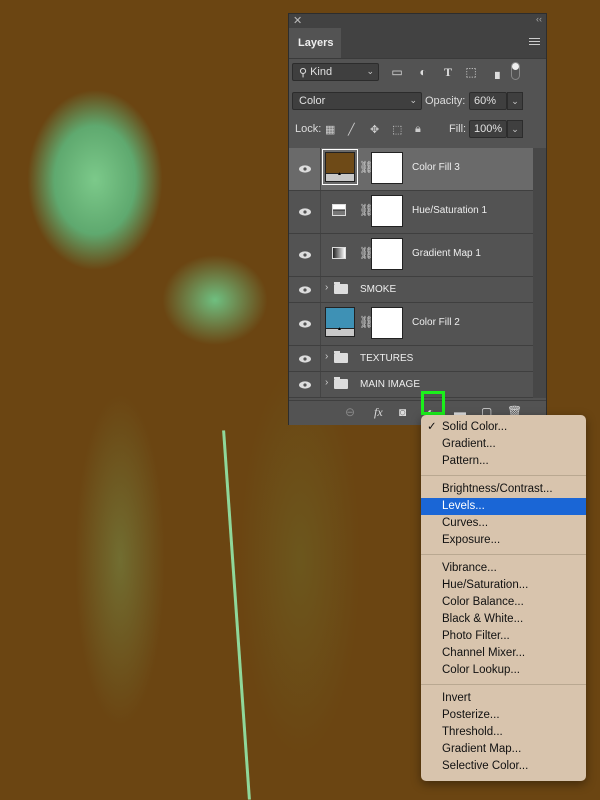  I want to click on lock-artboard-icon: ⬚, so click(397, 129).